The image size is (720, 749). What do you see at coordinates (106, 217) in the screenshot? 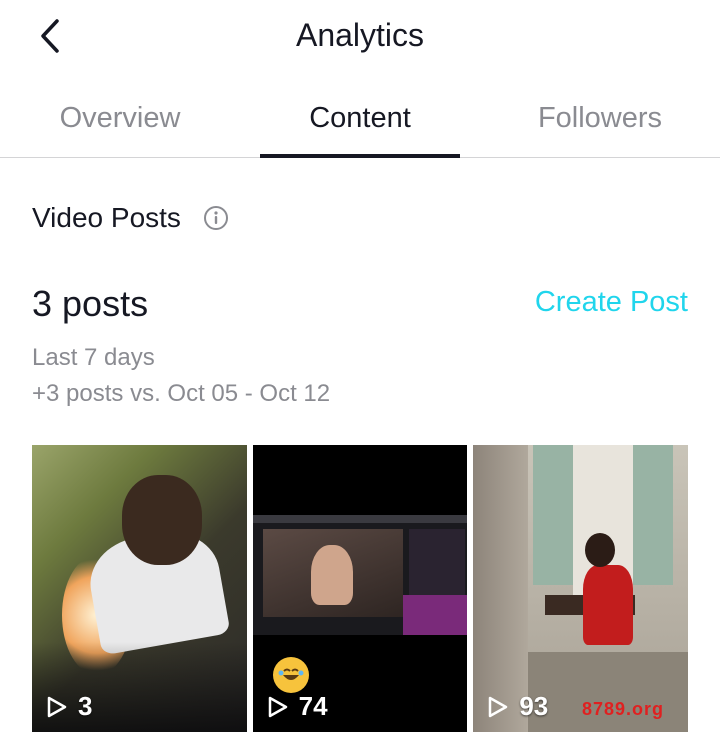
I see `section-title: Video Posts` at bounding box center [106, 217].